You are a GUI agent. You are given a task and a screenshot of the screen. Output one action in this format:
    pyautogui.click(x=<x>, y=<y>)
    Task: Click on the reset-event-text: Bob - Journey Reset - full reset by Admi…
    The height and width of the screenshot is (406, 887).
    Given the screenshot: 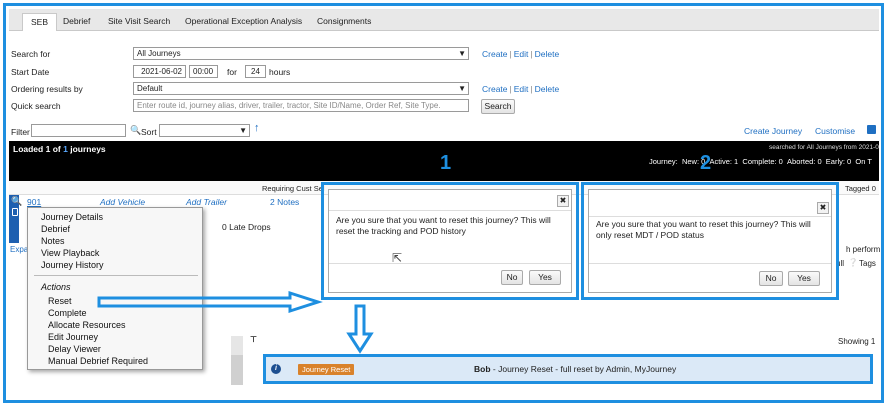 What is the action you would take?
    pyautogui.click(x=575, y=369)
    